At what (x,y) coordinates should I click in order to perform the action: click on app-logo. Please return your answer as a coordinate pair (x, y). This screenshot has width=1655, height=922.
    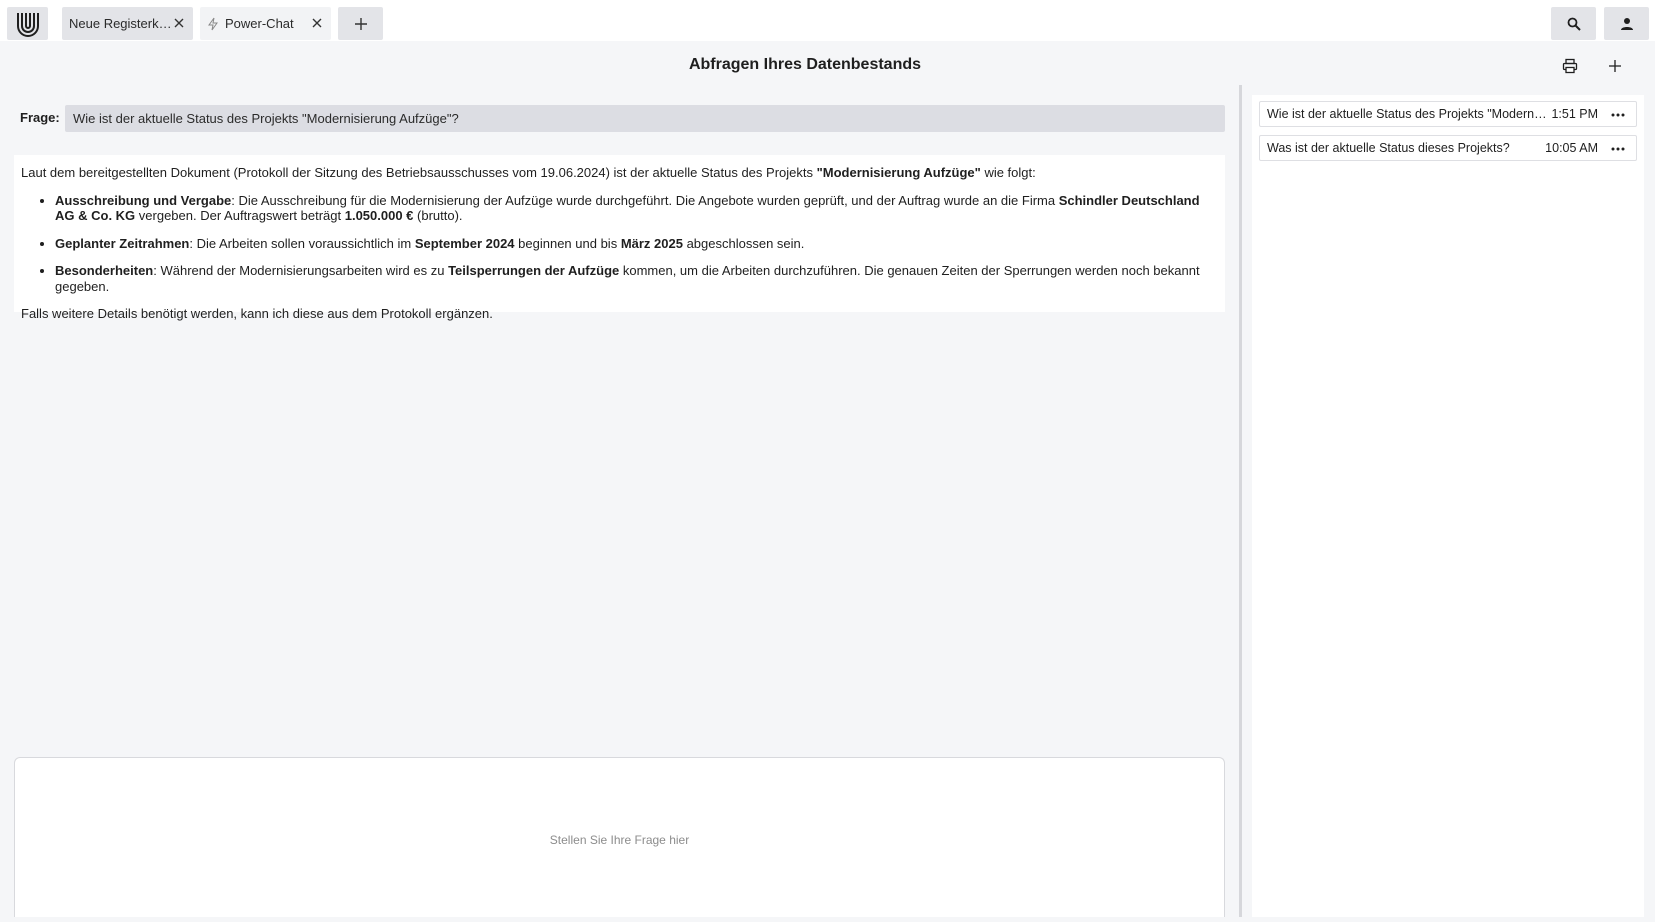
    Looking at the image, I should click on (27, 23).